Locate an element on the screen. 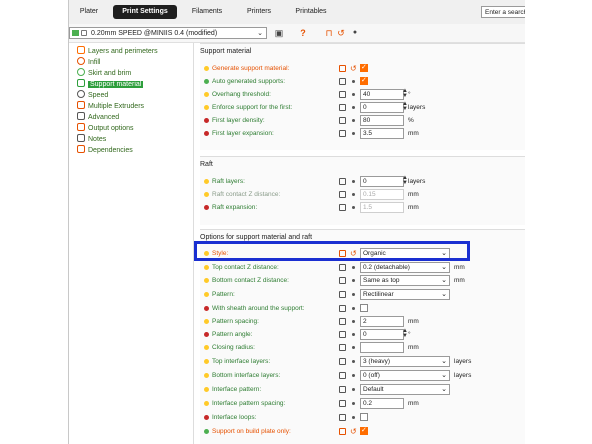  tab-print-settings: Print Settings is located at coordinates (145, 12).